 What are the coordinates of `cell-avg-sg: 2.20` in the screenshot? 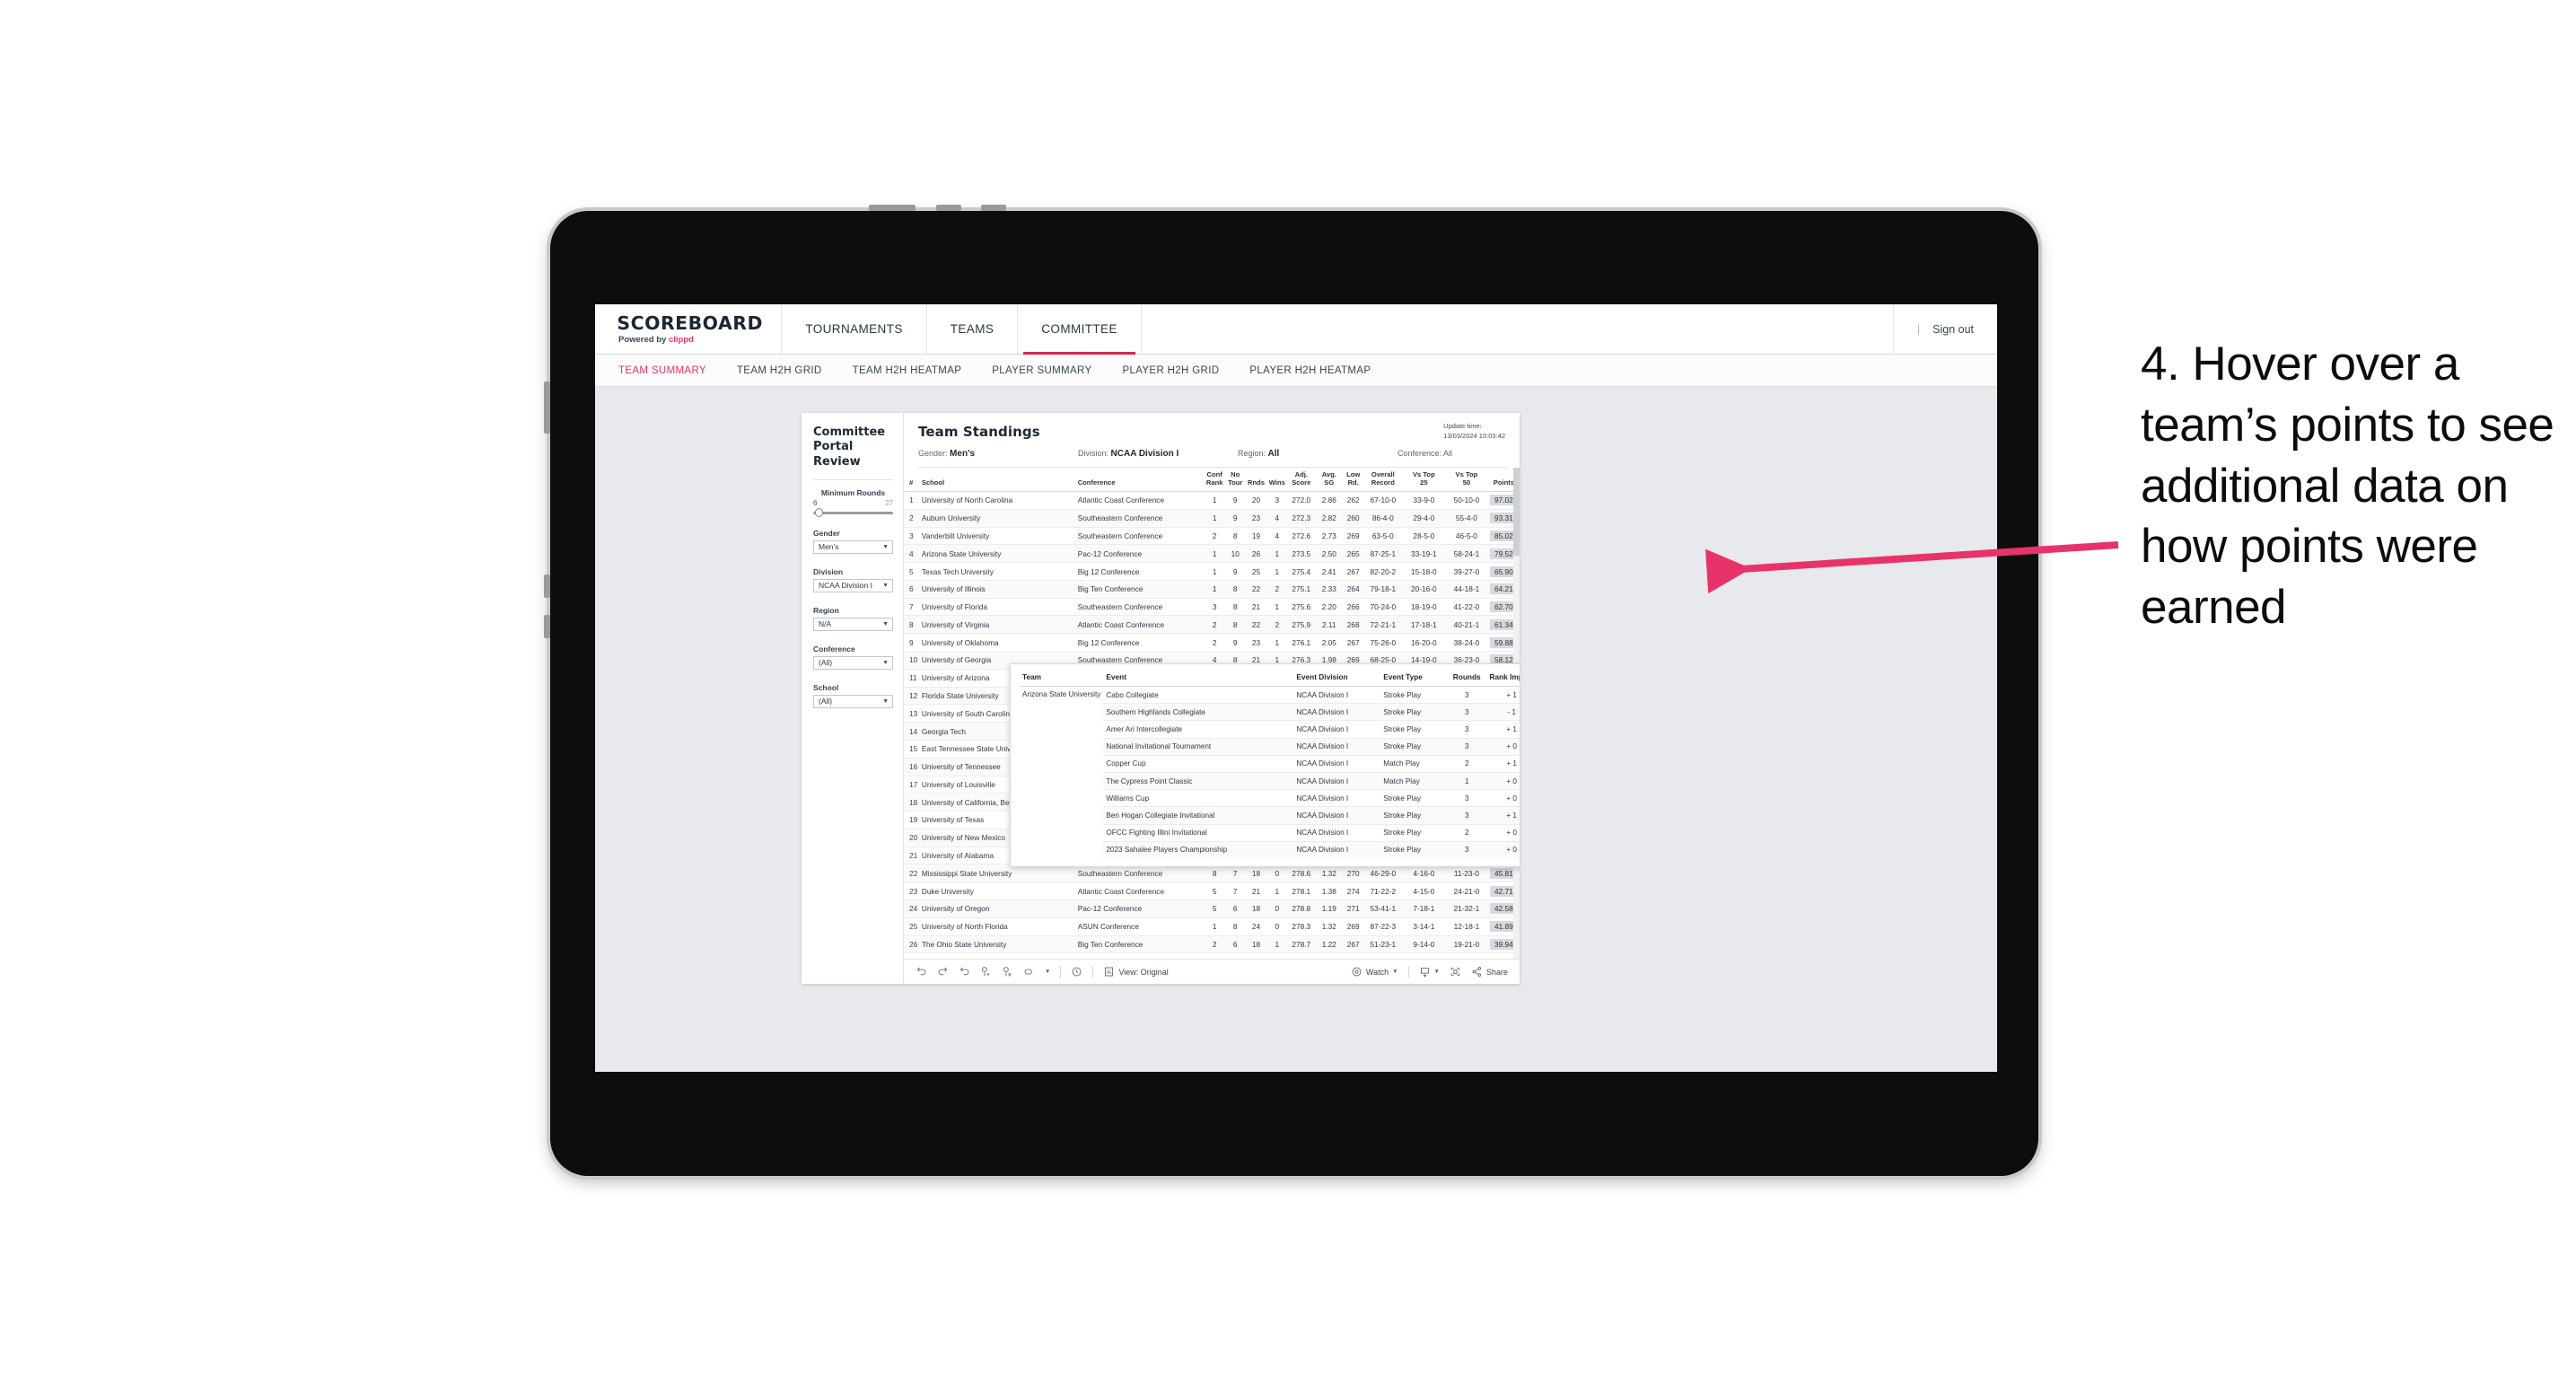 It's located at (1329, 607).